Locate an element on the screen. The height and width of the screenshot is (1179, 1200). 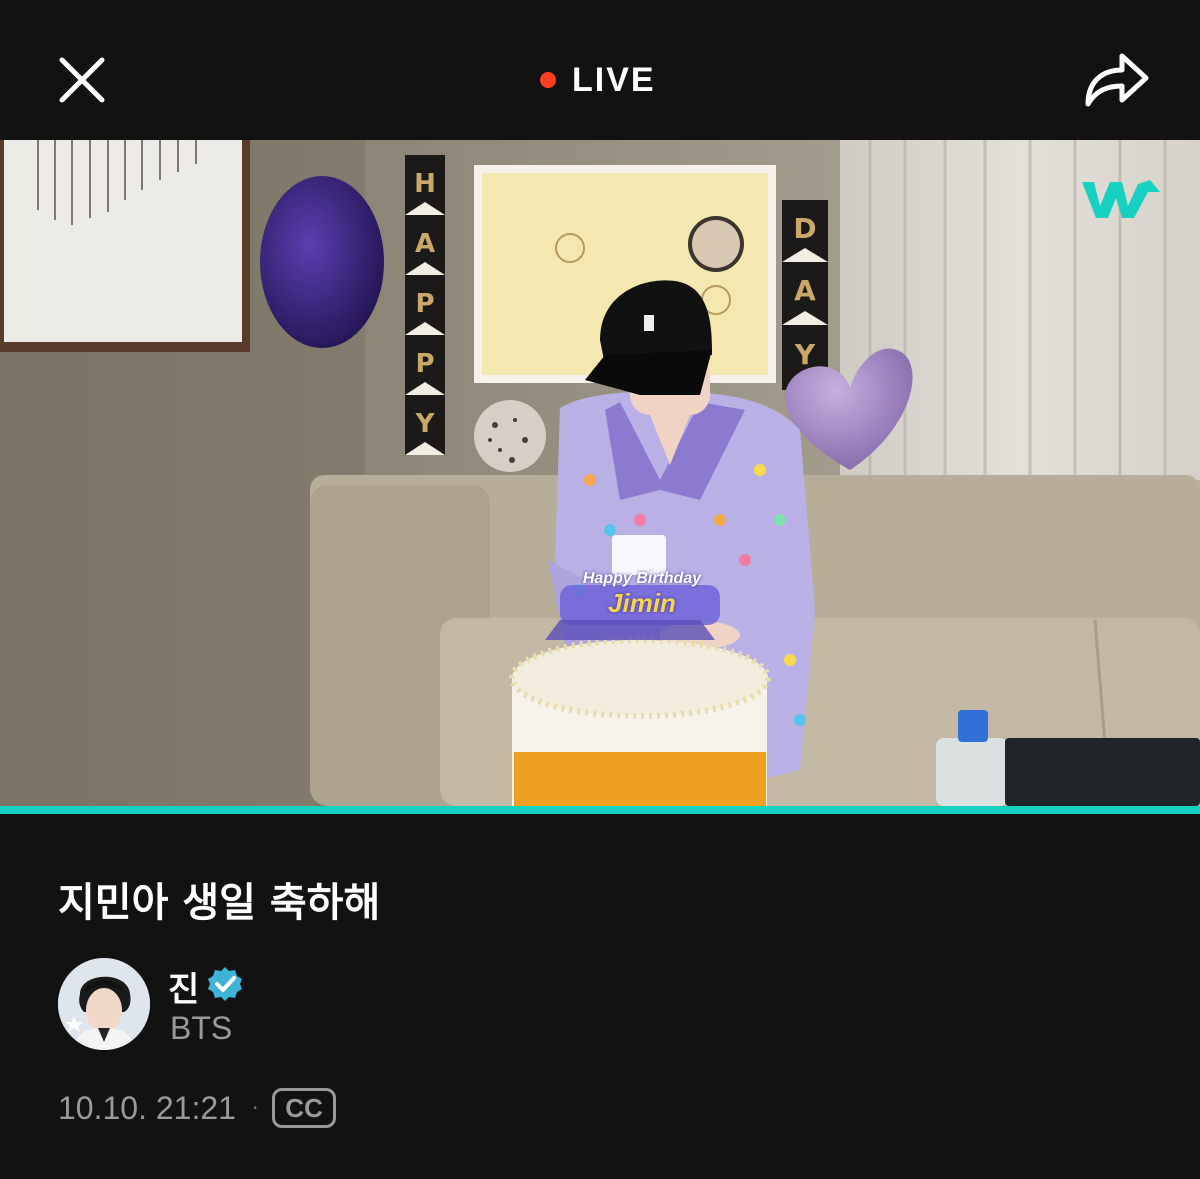
sticker-line1: Happy Birthday is located at coordinates (642, 578).